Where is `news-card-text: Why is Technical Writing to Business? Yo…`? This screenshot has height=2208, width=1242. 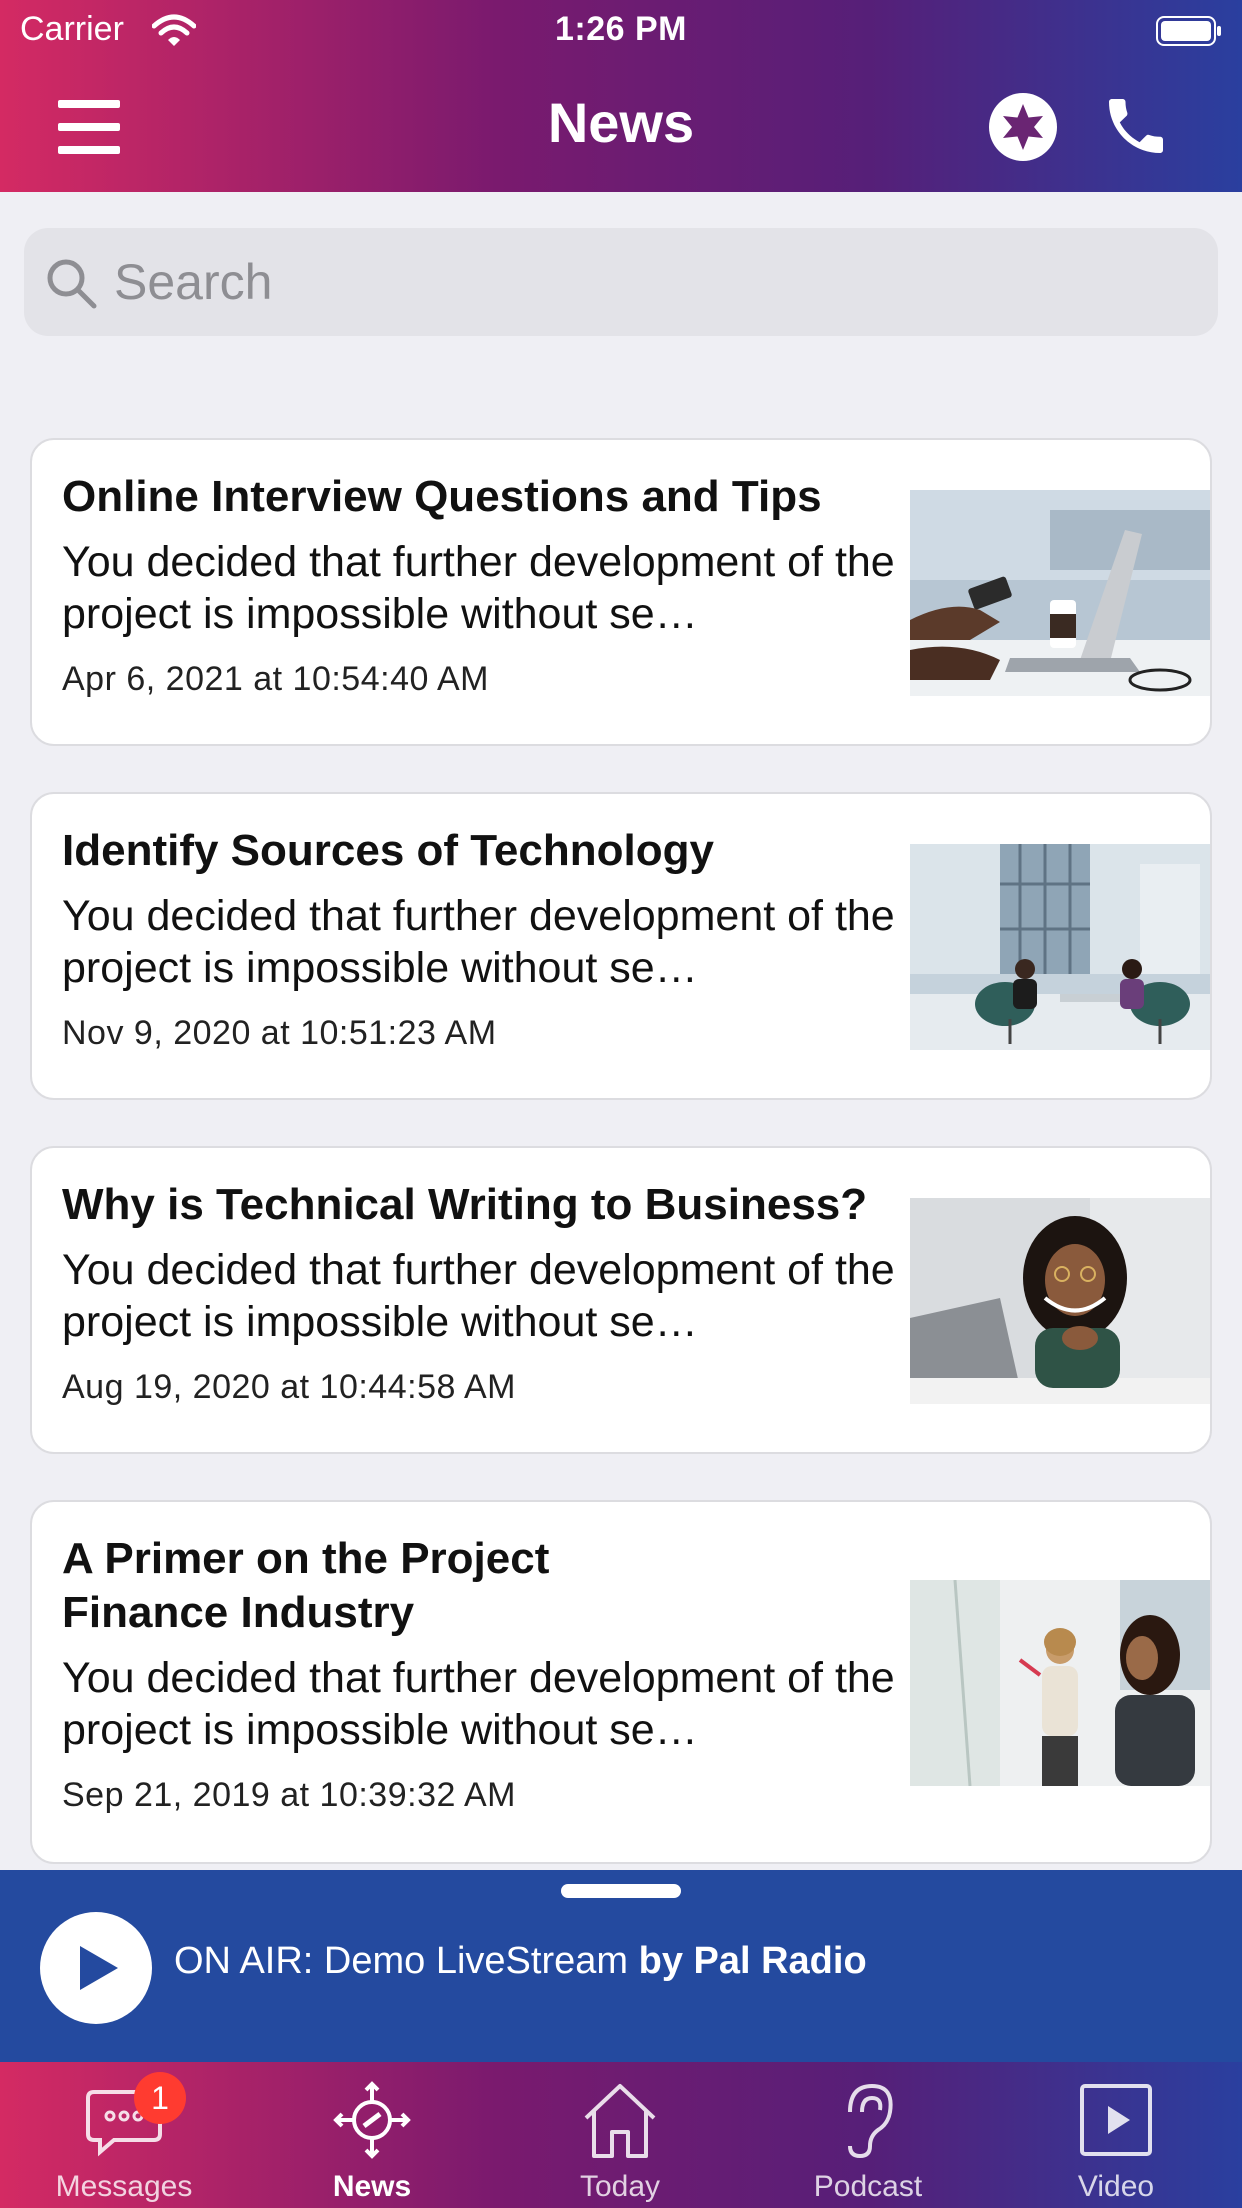
news-card-text: Why is Technical Writing to Business? Yo… is located at coordinates (487, 1292).